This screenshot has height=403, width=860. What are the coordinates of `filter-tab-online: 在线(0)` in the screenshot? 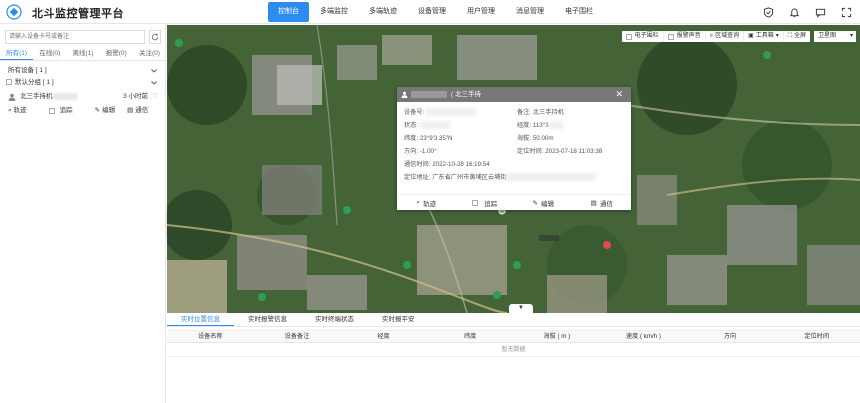 It's located at (49, 53).